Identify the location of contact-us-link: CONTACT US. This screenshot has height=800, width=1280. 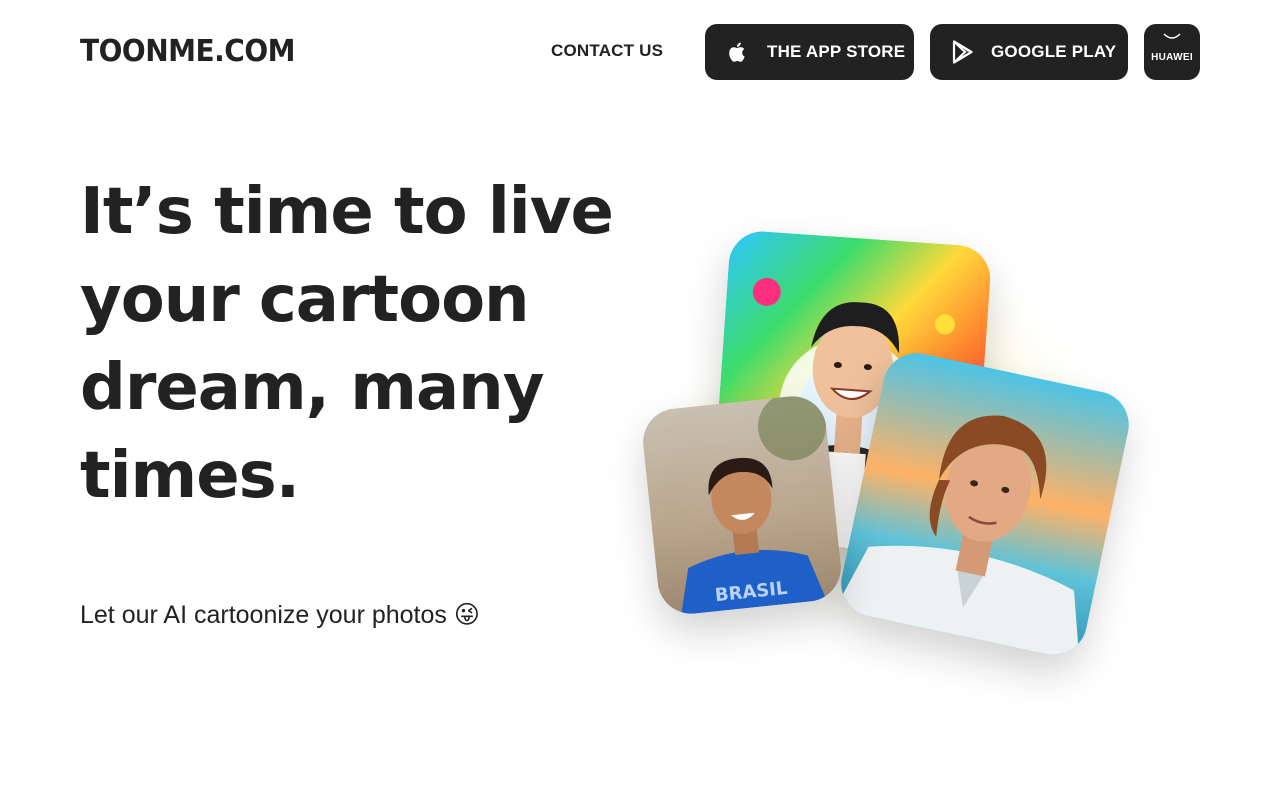
(607, 51).